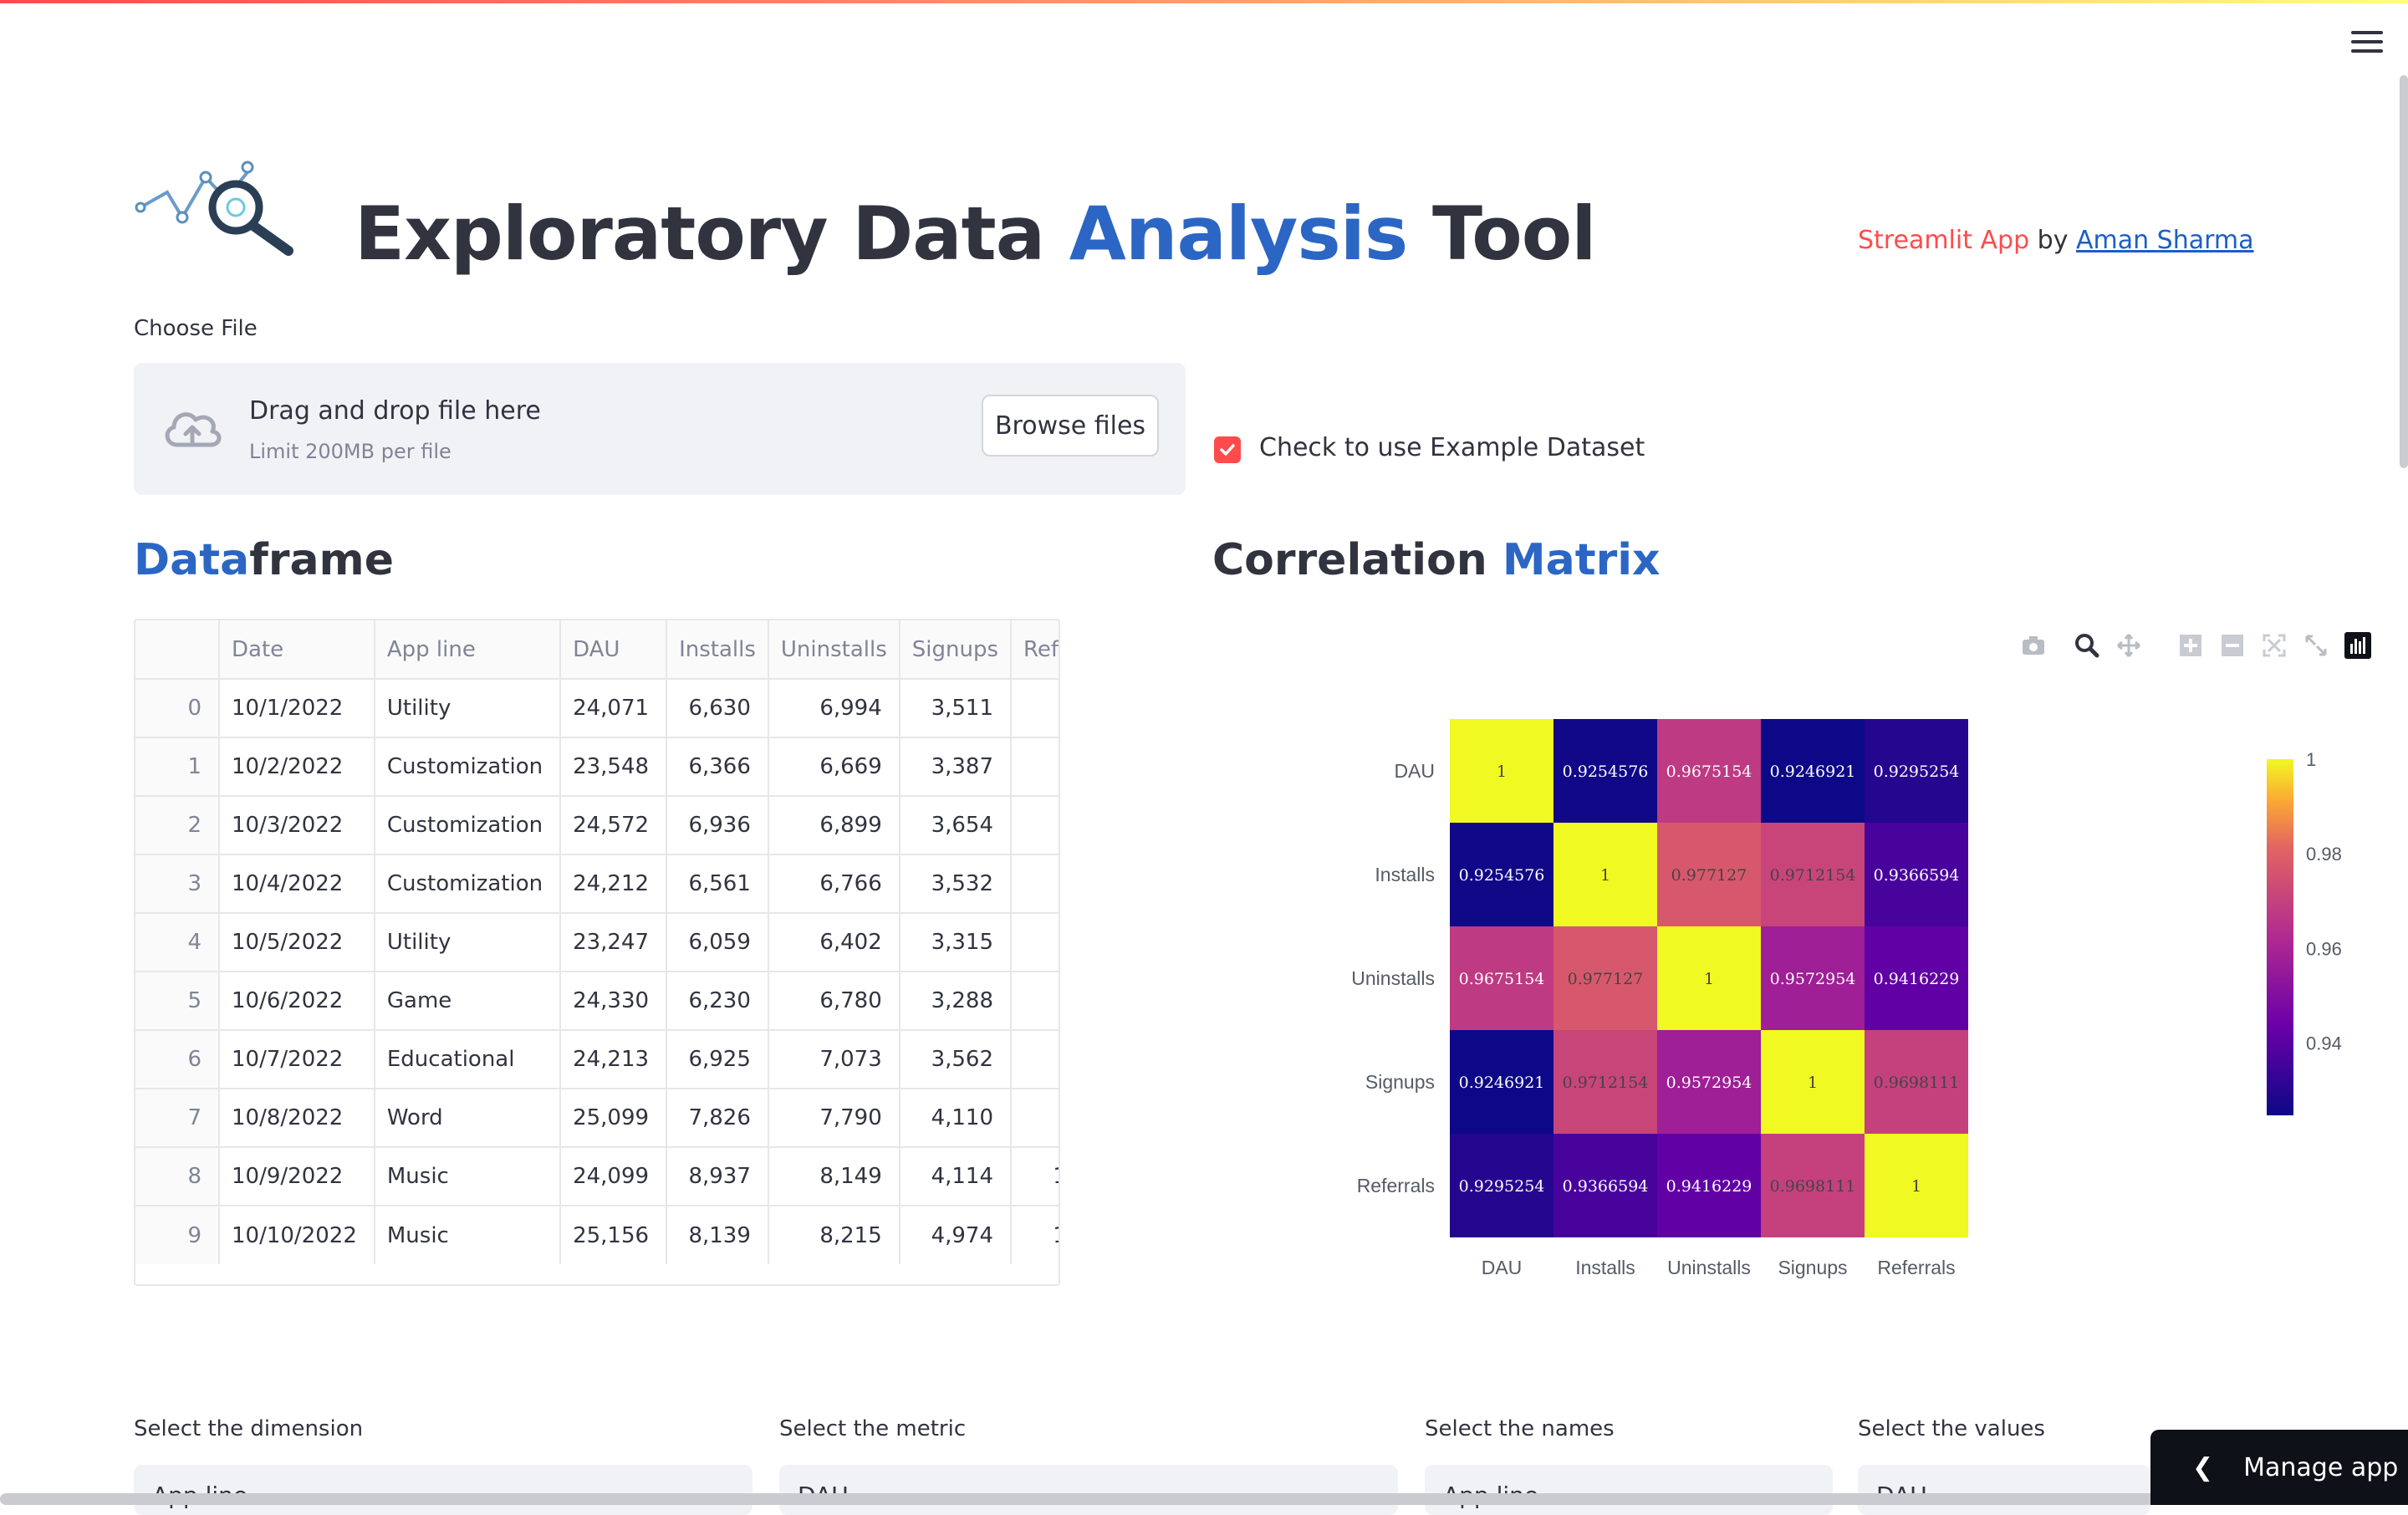 The image size is (2408, 1515). What do you see at coordinates (1035, 942) in the screenshot?
I see `table-cell: 923` at bounding box center [1035, 942].